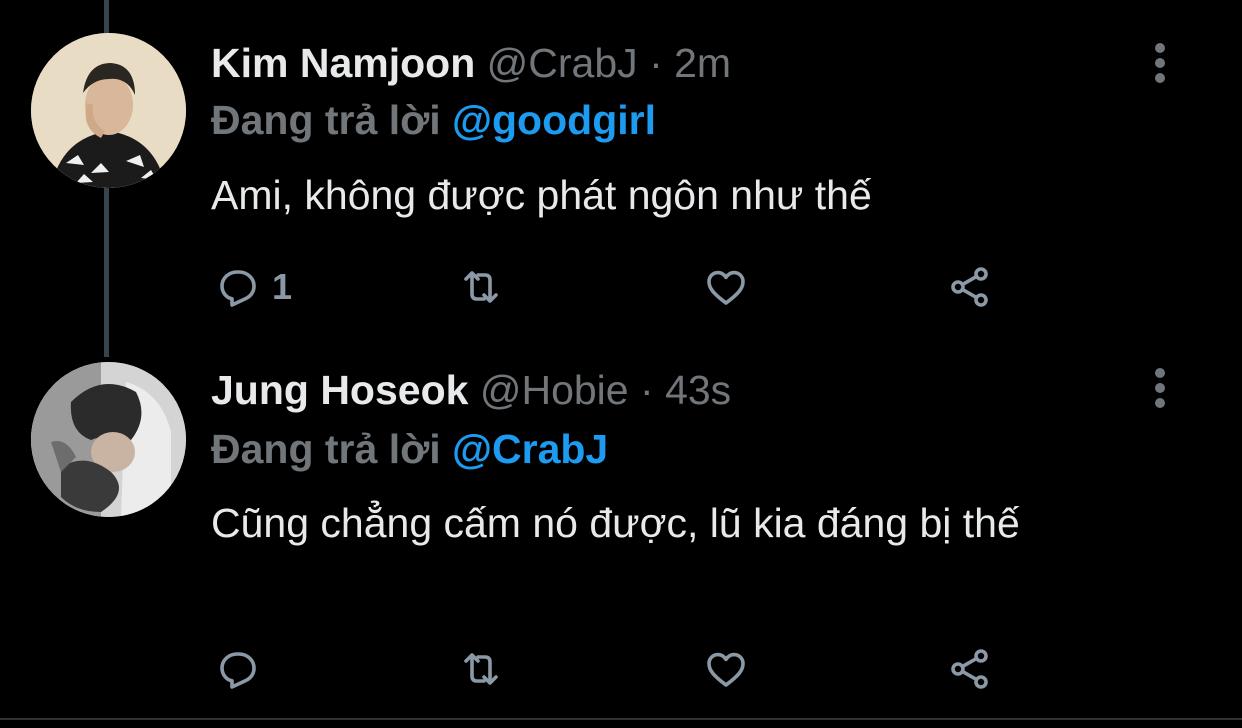 This screenshot has height=728, width=1242. What do you see at coordinates (554, 390) in the screenshot?
I see `user-handle: @Hobie` at bounding box center [554, 390].